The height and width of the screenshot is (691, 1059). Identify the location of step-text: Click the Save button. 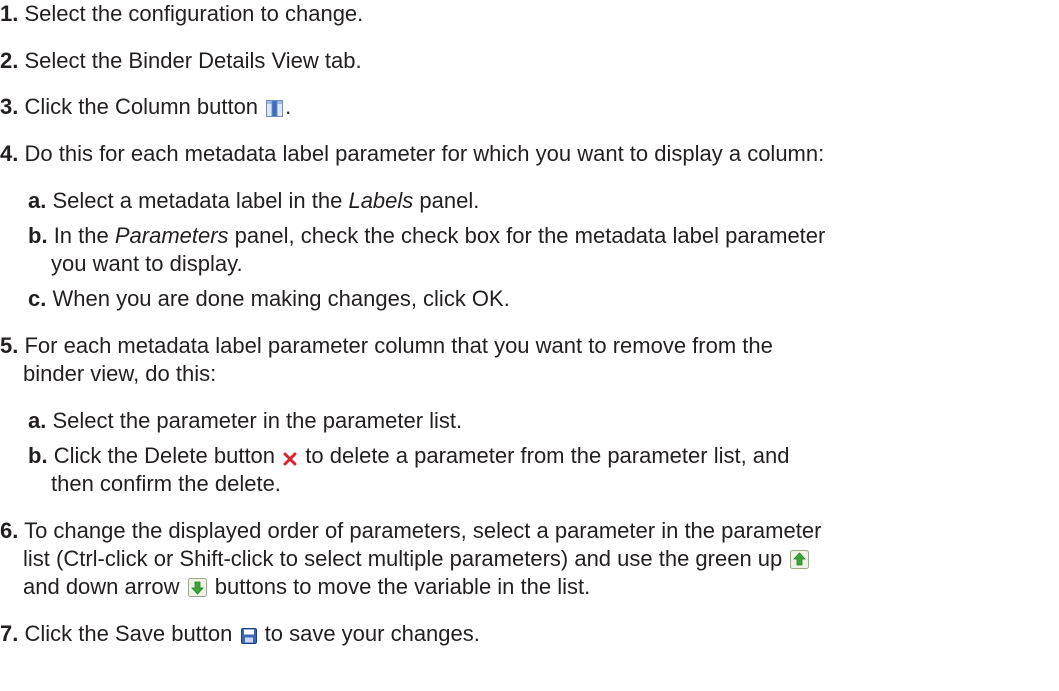
(128, 633).